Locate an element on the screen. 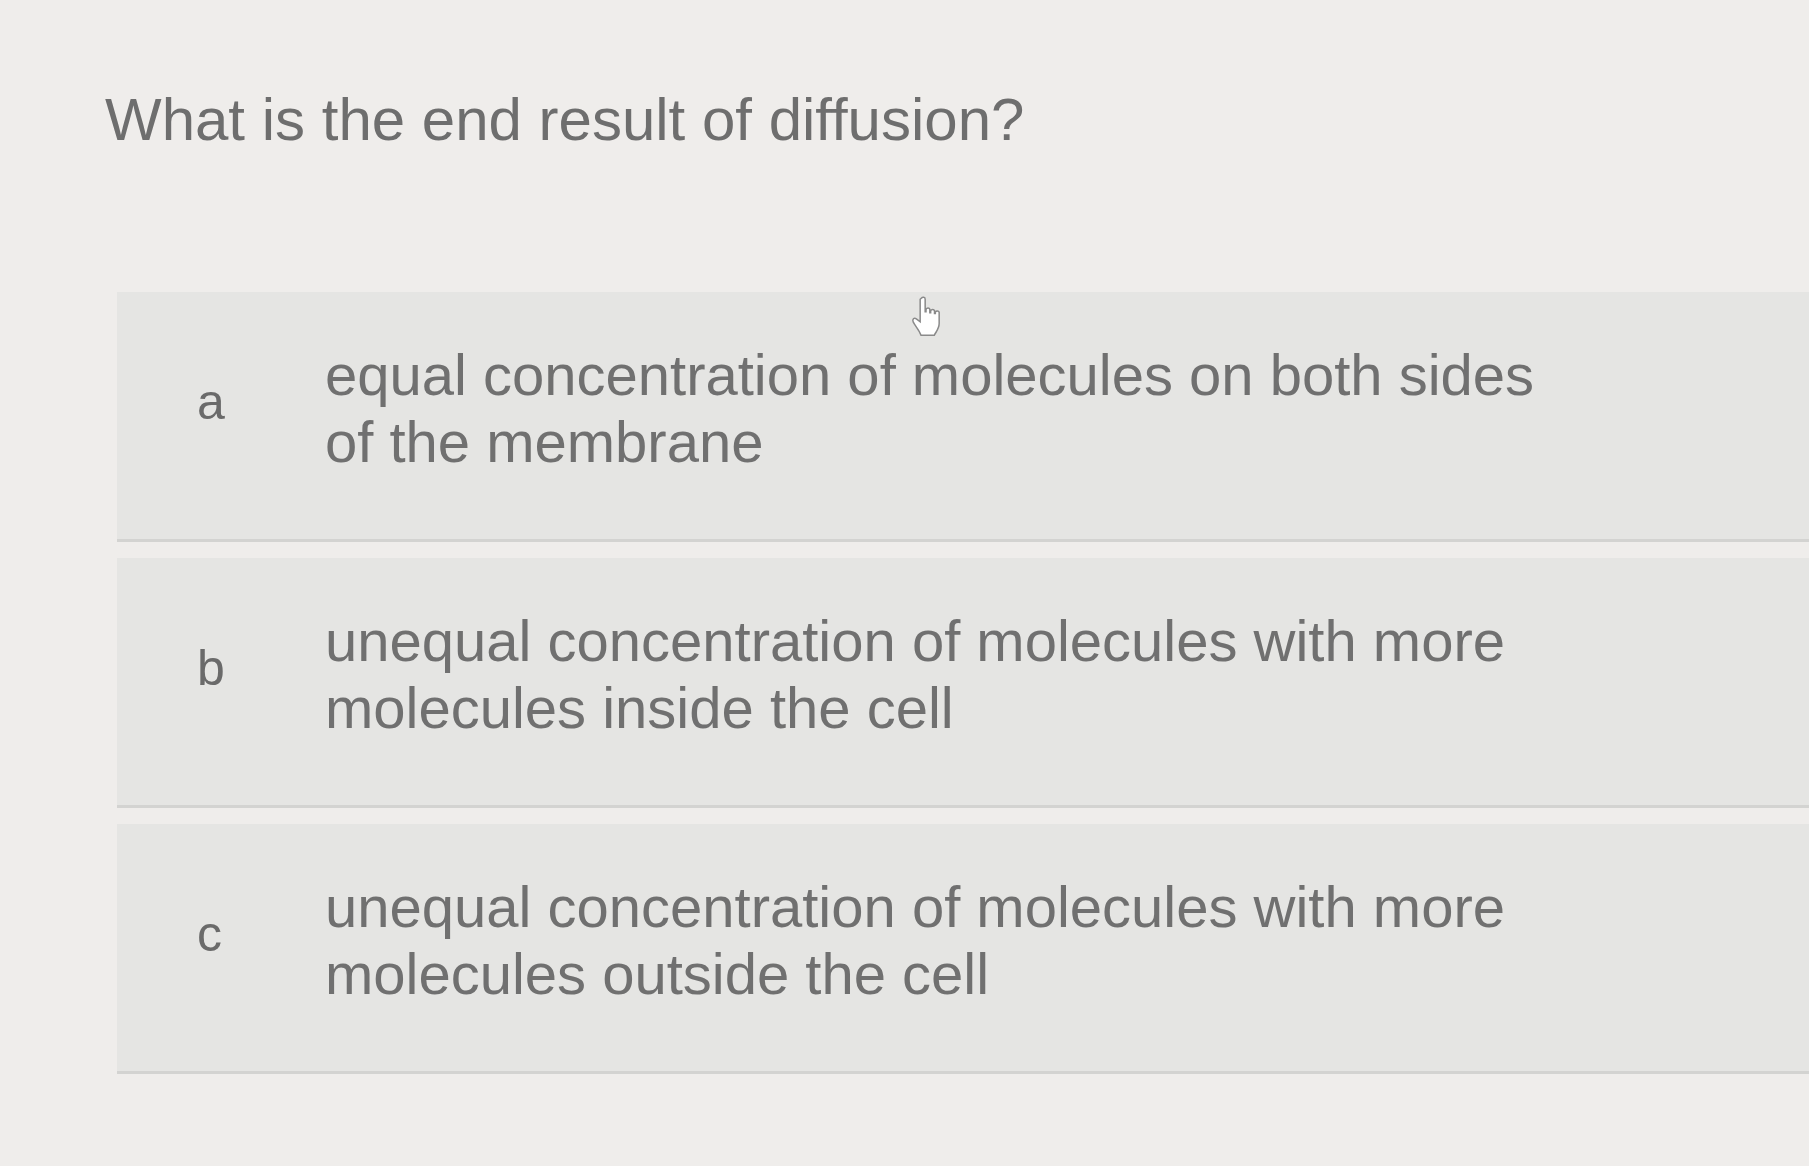 The image size is (1809, 1166). option-text: equal concentration of molecules on both sides of the membrane is located at coordinates (930, 408).